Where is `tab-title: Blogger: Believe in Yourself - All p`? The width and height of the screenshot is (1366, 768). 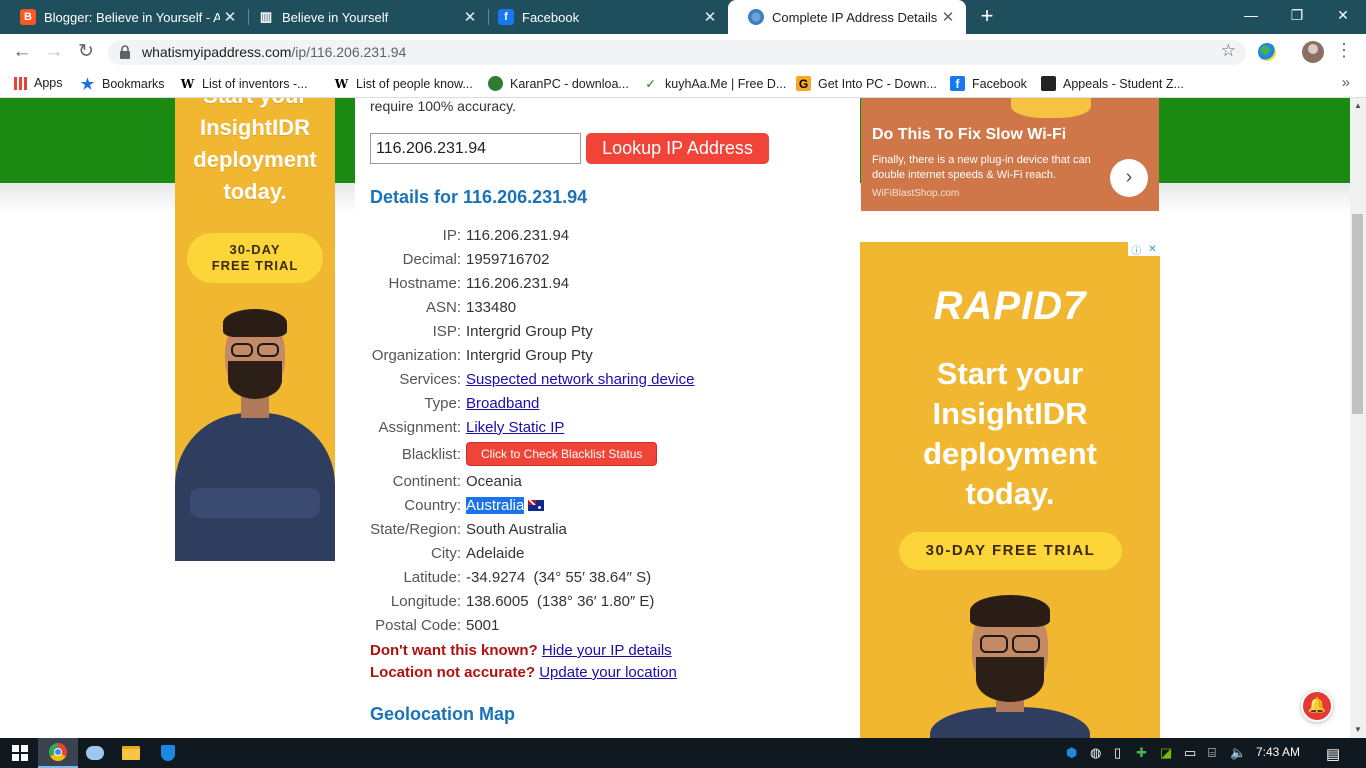 tab-title: Blogger: Believe in Yourself - All p is located at coordinates (132, 17).